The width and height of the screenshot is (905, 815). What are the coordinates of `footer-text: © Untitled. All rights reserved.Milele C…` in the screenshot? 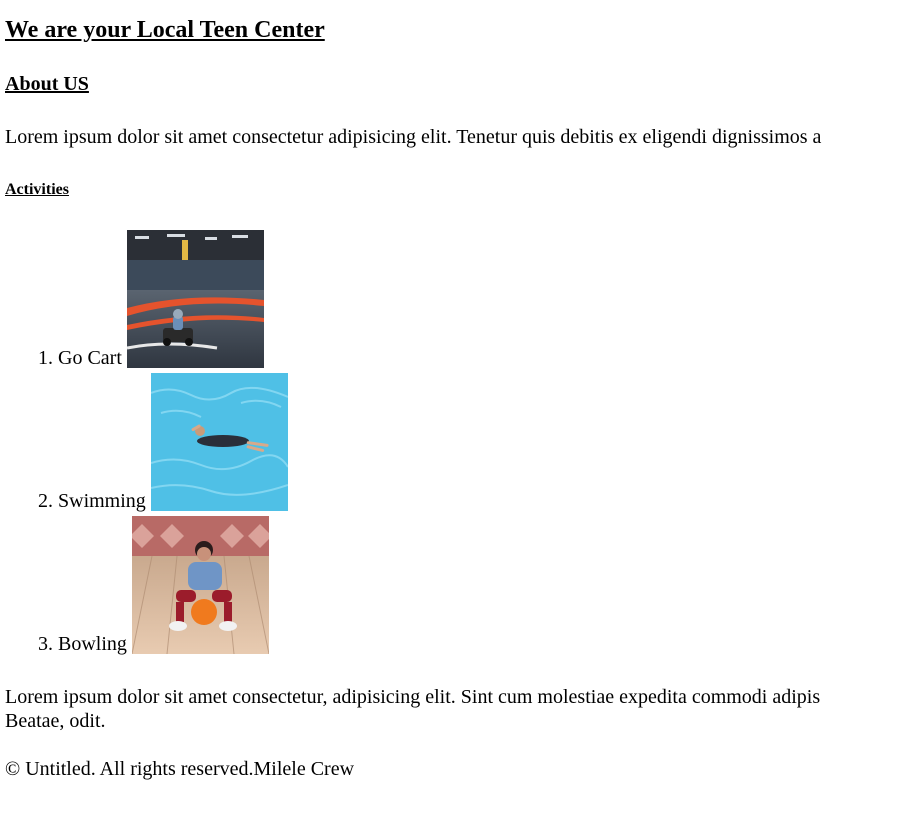 It's located at (180, 769).